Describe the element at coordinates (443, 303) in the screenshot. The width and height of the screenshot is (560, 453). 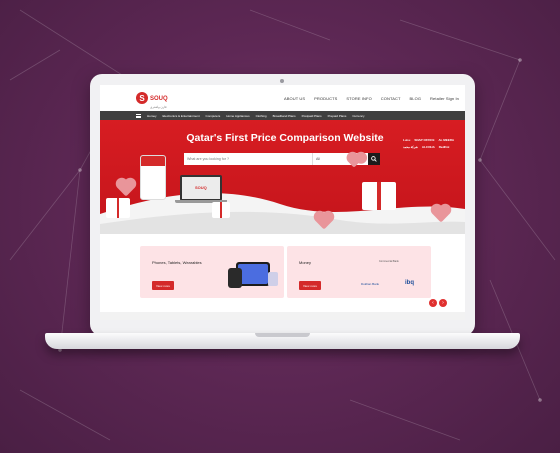
I see `chevron-right-icon: ›` at that location.